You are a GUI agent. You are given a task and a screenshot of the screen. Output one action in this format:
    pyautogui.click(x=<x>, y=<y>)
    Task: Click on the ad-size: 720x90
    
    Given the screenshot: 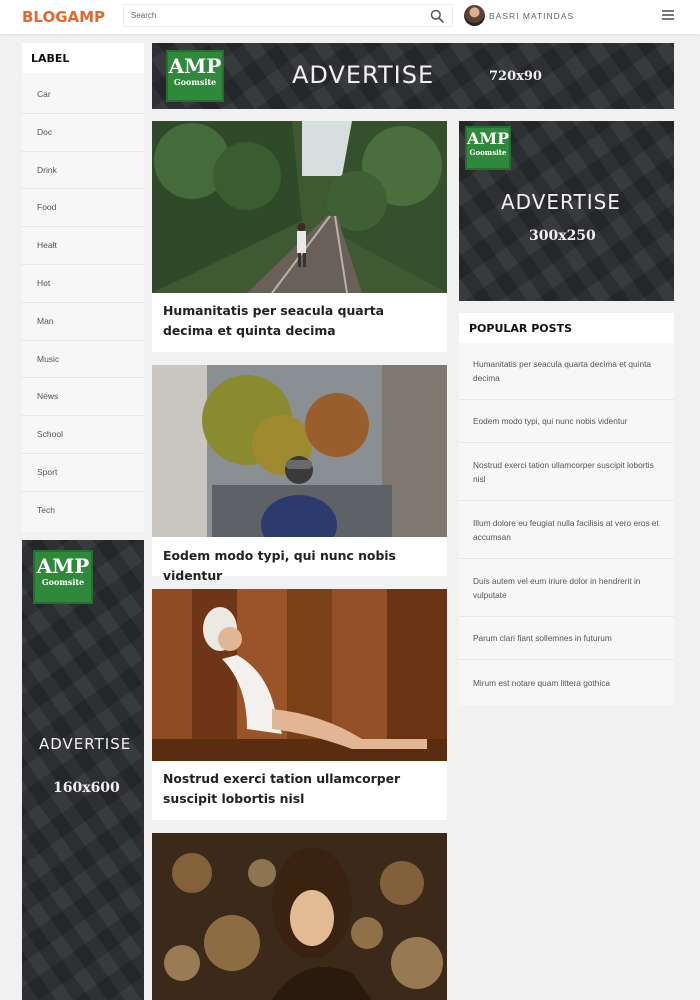 What is the action you would take?
    pyautogui.click(x=515, y=76)
    